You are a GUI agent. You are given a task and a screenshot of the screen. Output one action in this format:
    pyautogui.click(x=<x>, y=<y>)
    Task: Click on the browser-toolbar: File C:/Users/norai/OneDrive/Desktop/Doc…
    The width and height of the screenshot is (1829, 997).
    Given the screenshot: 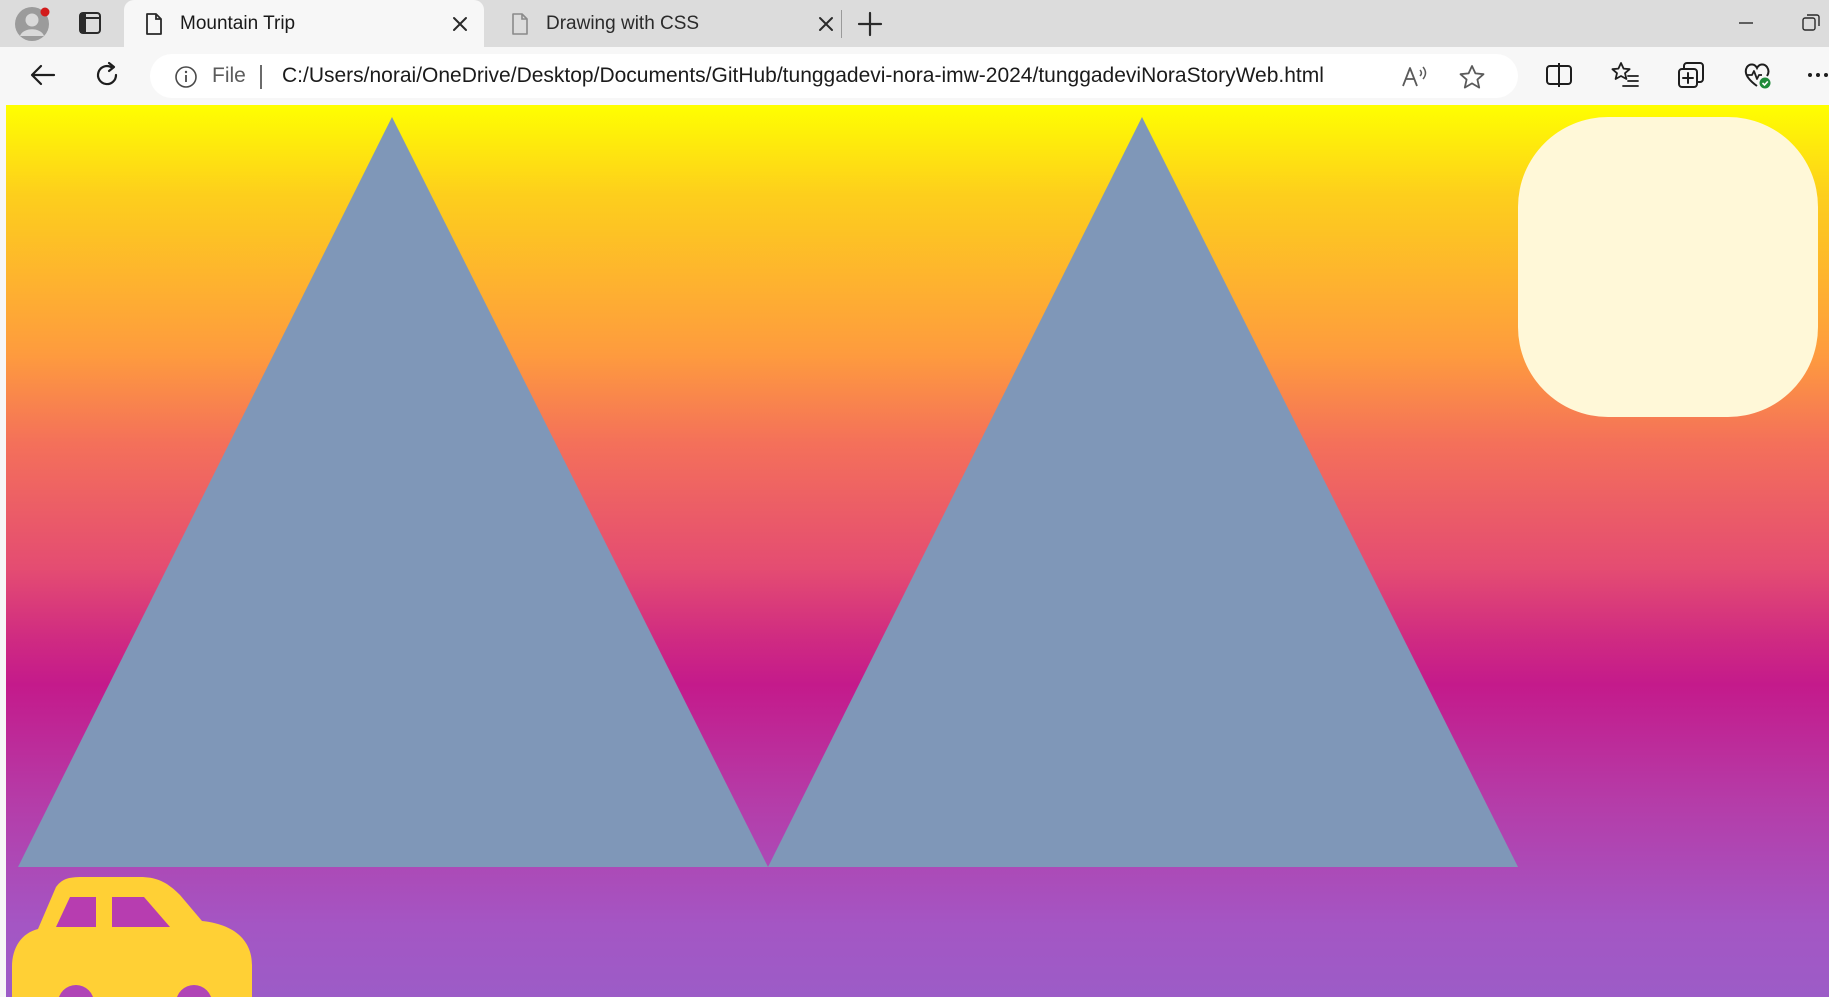 What is the action you would take?
    pyautogui.click(x=914, y=76)
    